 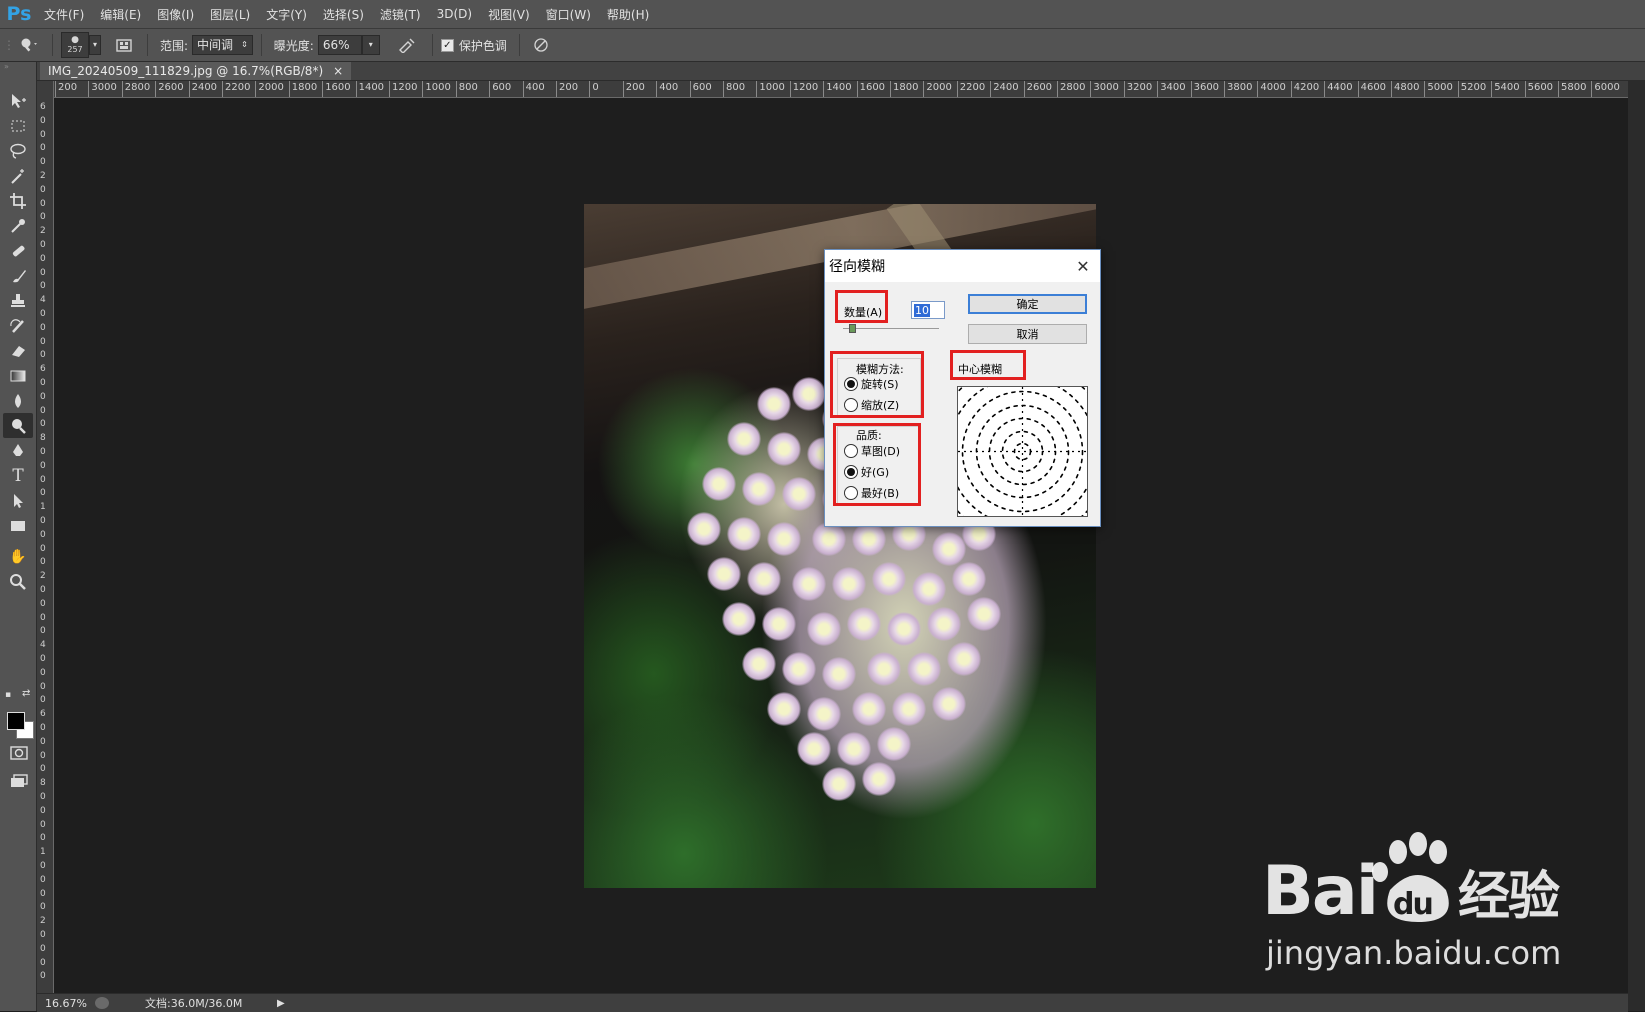 I want to click on ruler-tick-label: 3000, so click(x=1104, y=89).